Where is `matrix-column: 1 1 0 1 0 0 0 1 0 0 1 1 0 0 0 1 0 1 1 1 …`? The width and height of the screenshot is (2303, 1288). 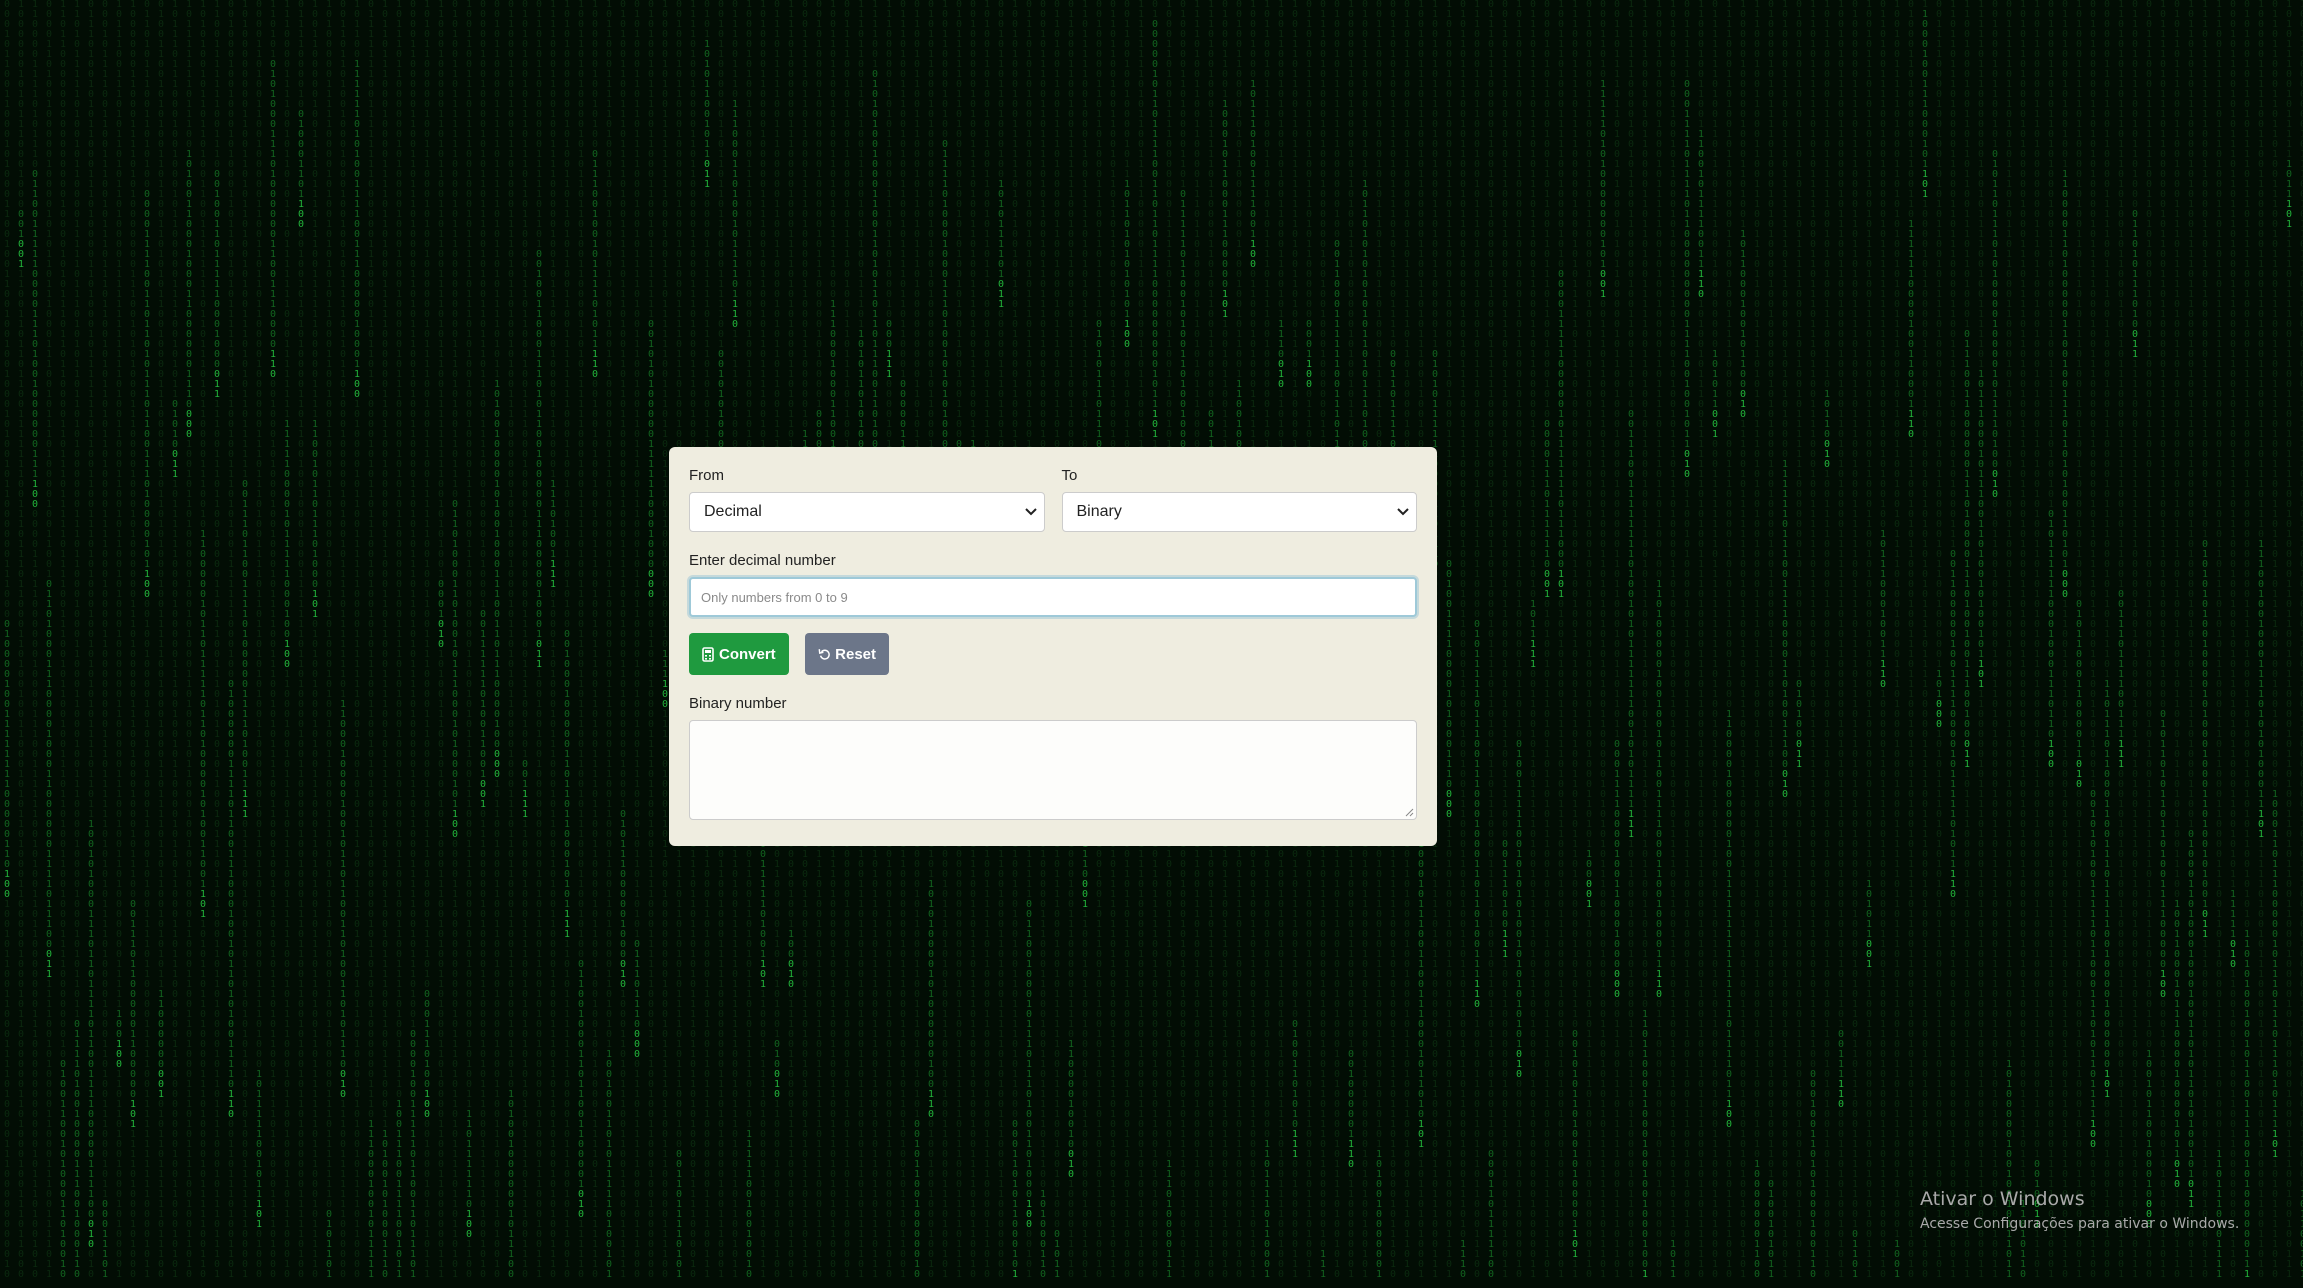
matrix-column: 1 1 0 1 0 0 0 1 0 0 1 1 0 0 0 1 0 1 1 1 … is located at coordinates (1449, 640).